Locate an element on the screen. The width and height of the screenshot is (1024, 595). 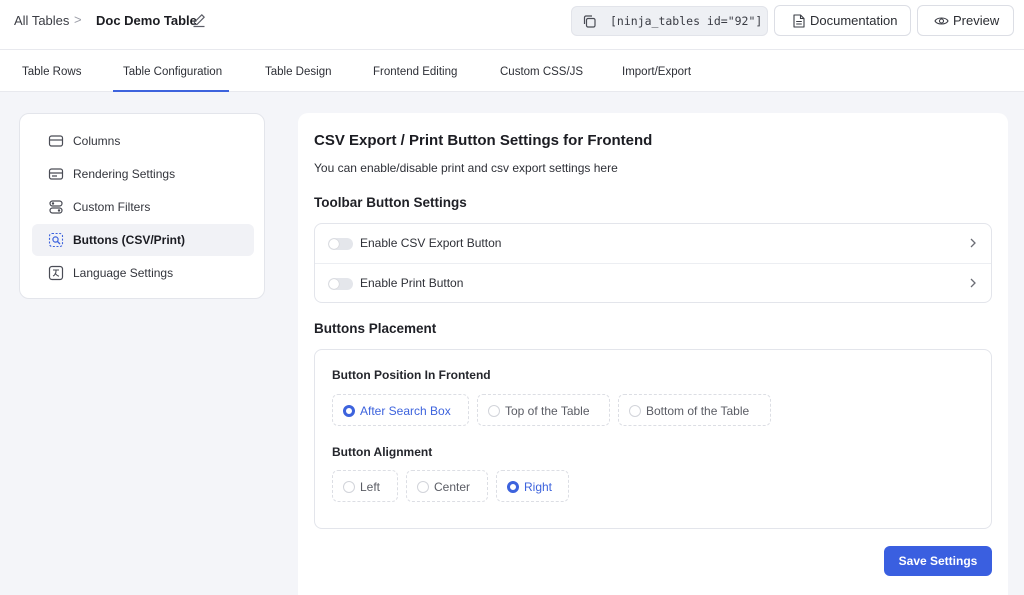
tab-frontend-editing: Frontend Editing is located at coordinates (415, 72).